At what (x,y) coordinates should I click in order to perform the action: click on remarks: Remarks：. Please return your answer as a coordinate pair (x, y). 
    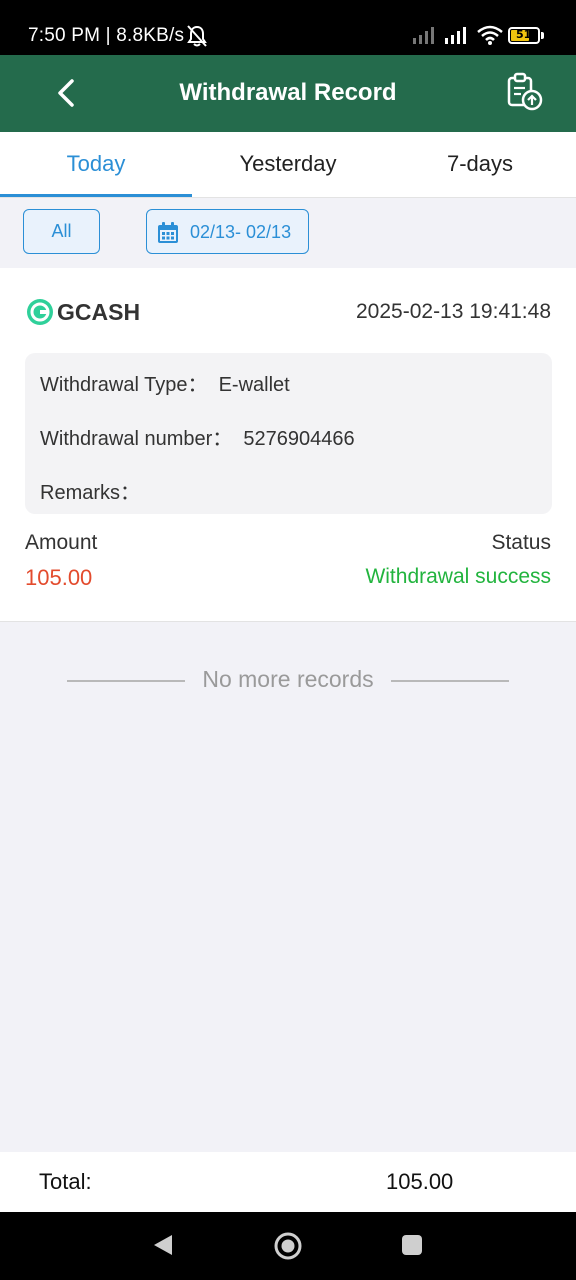
    Looking at the image, I should click on (90, 493).